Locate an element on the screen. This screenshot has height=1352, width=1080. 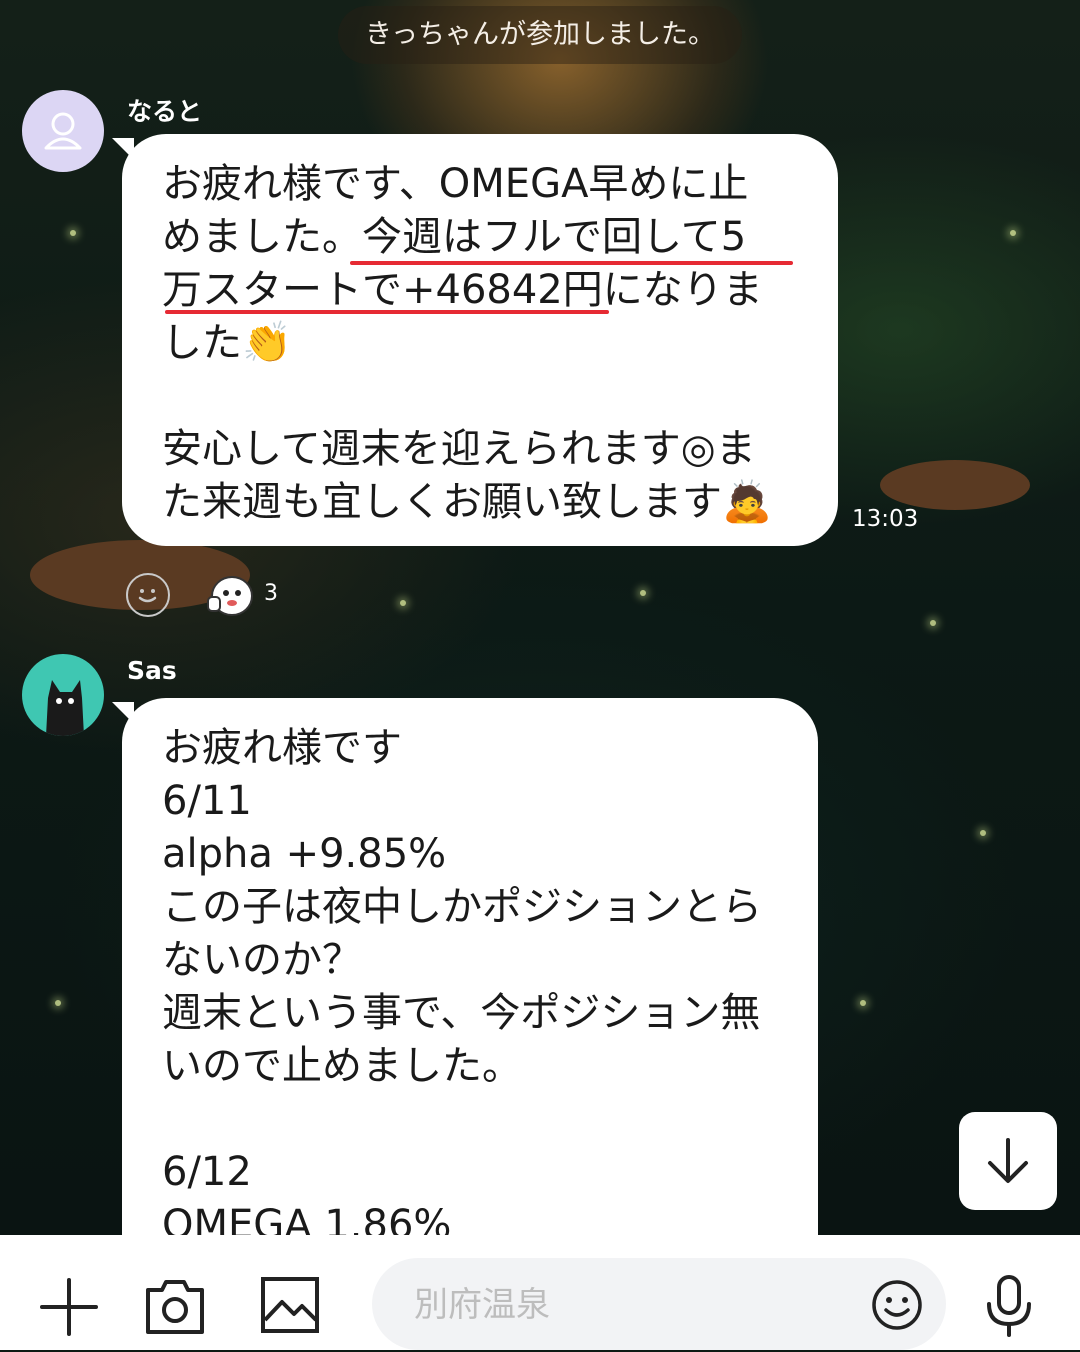
smiley-add-reaction-icon is located at coordinates (147, 596).